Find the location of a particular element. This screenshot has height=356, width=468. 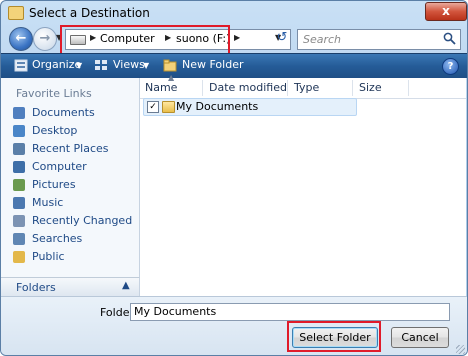

recent-places-icon is located at coordinates (19, 149).